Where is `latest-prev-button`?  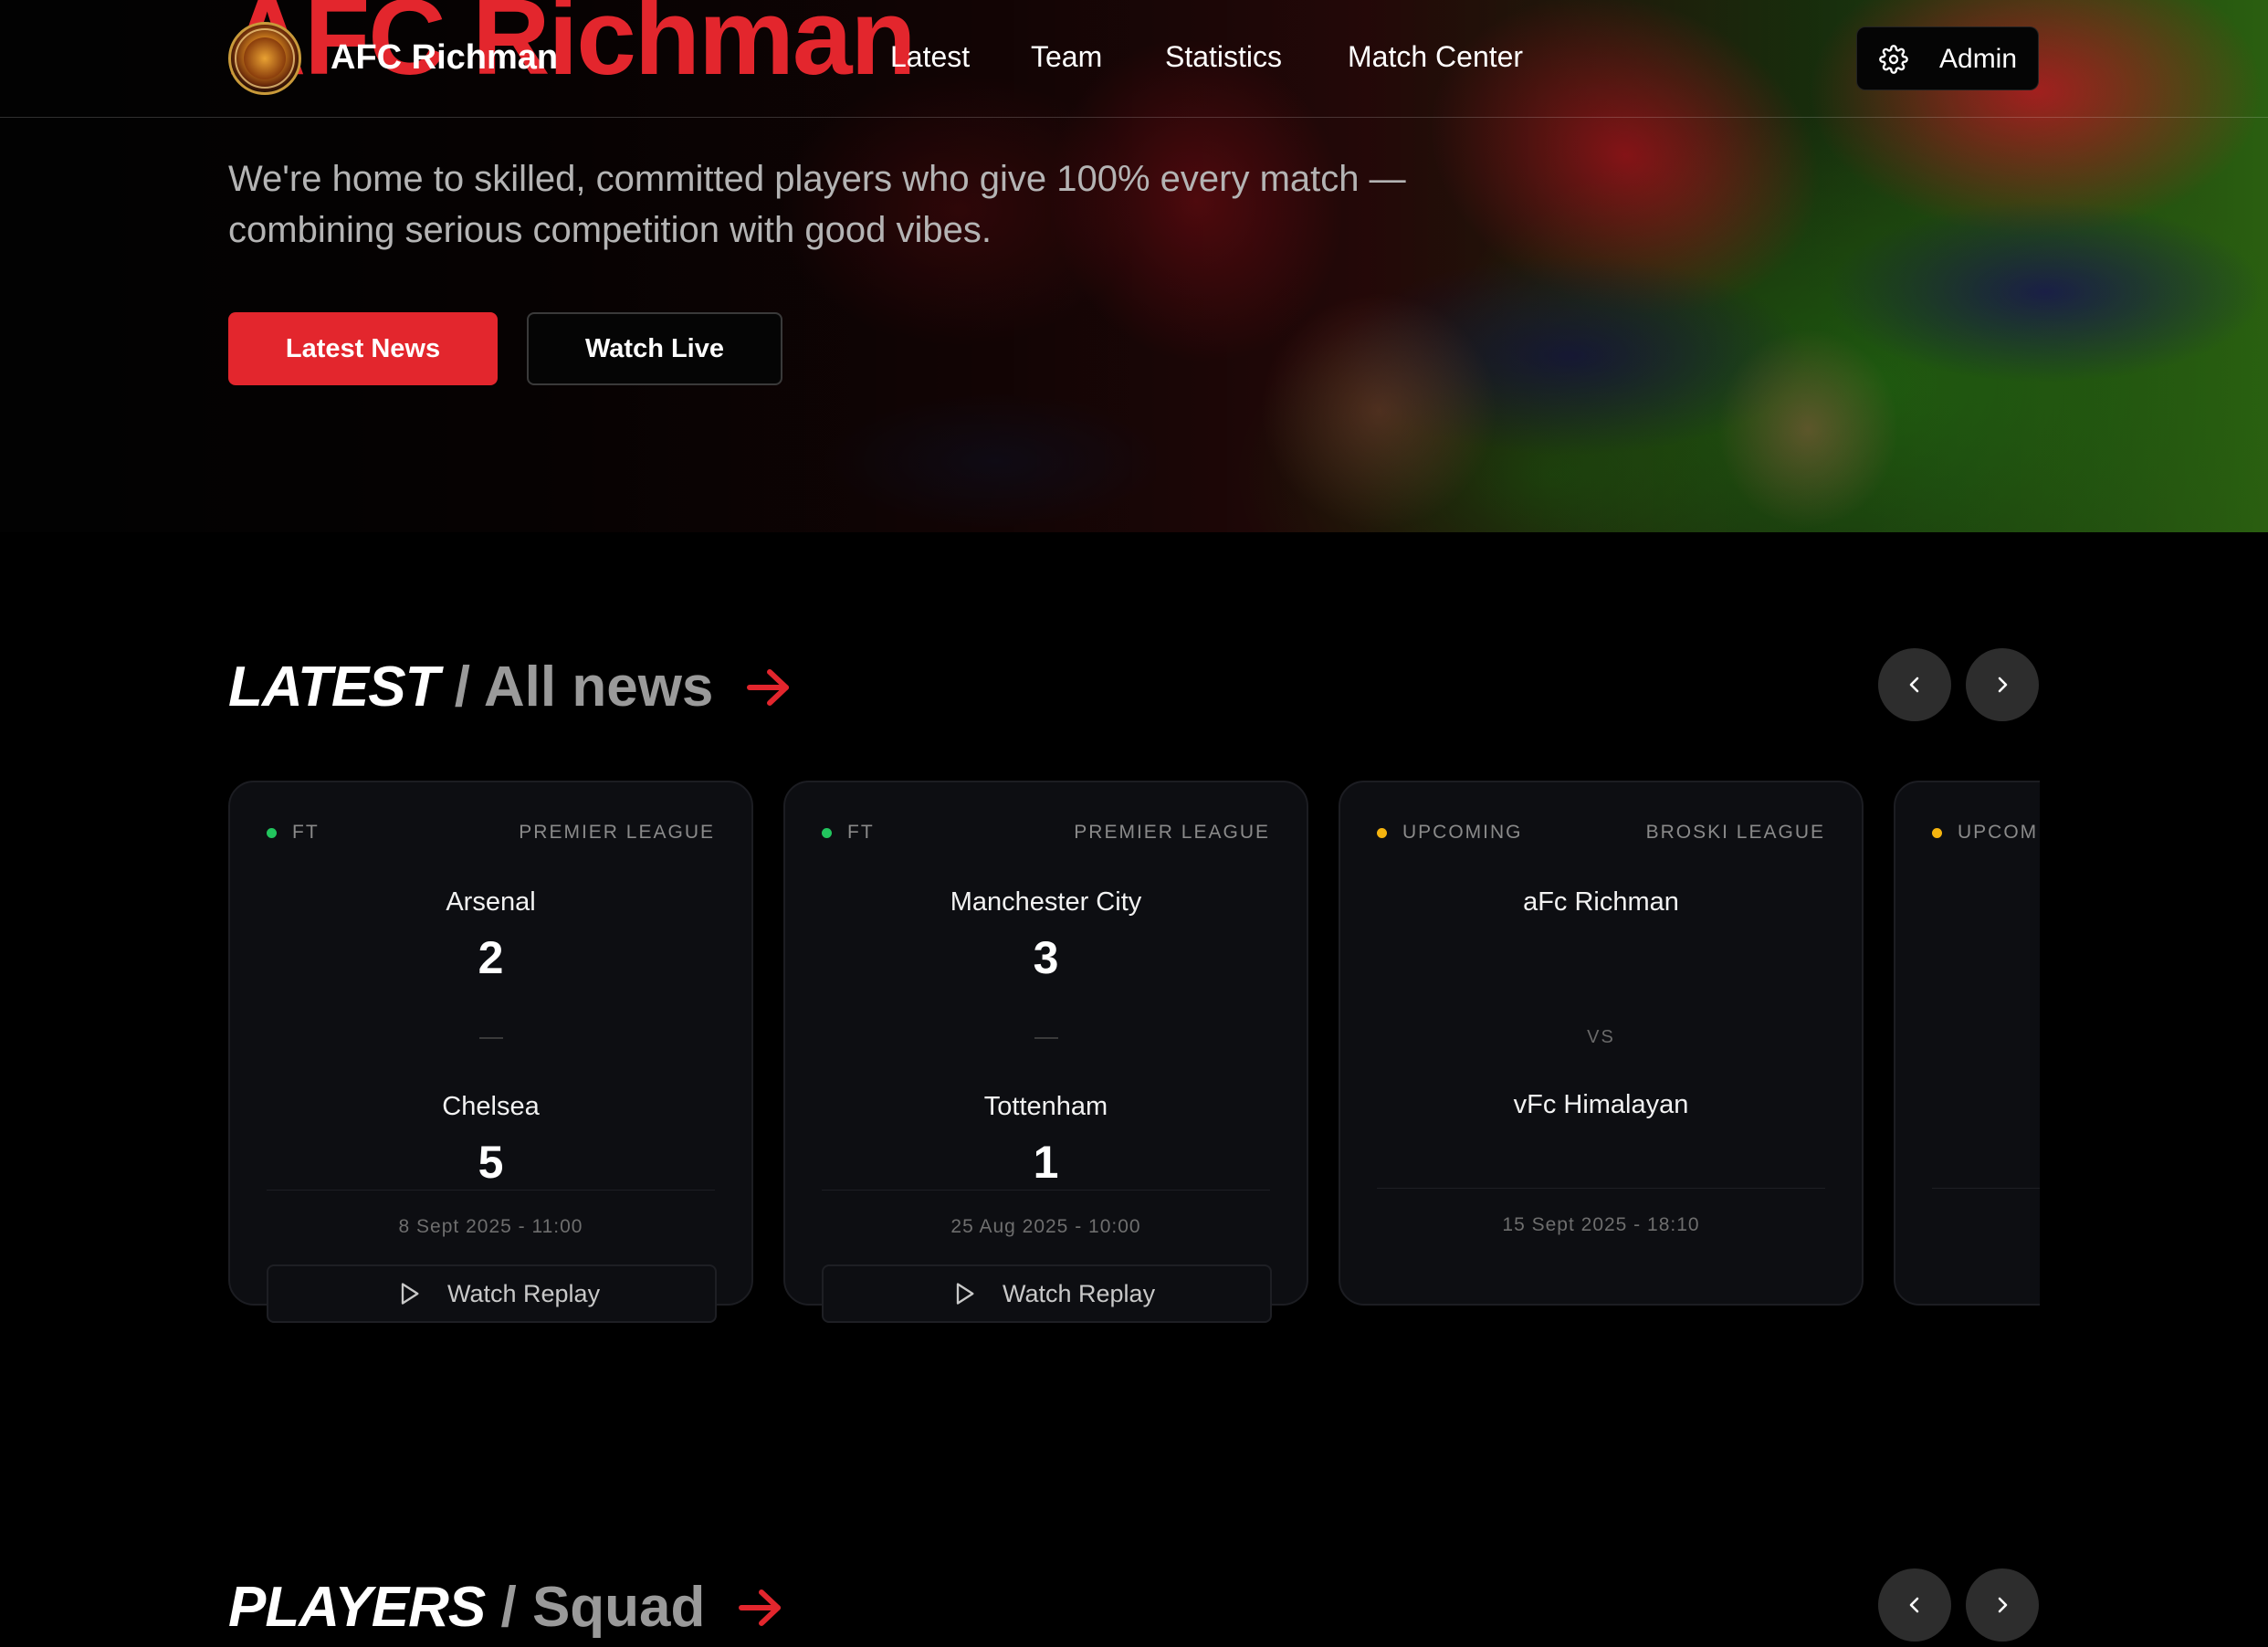 latest-prev-button is located at coordinates (1914, 685).